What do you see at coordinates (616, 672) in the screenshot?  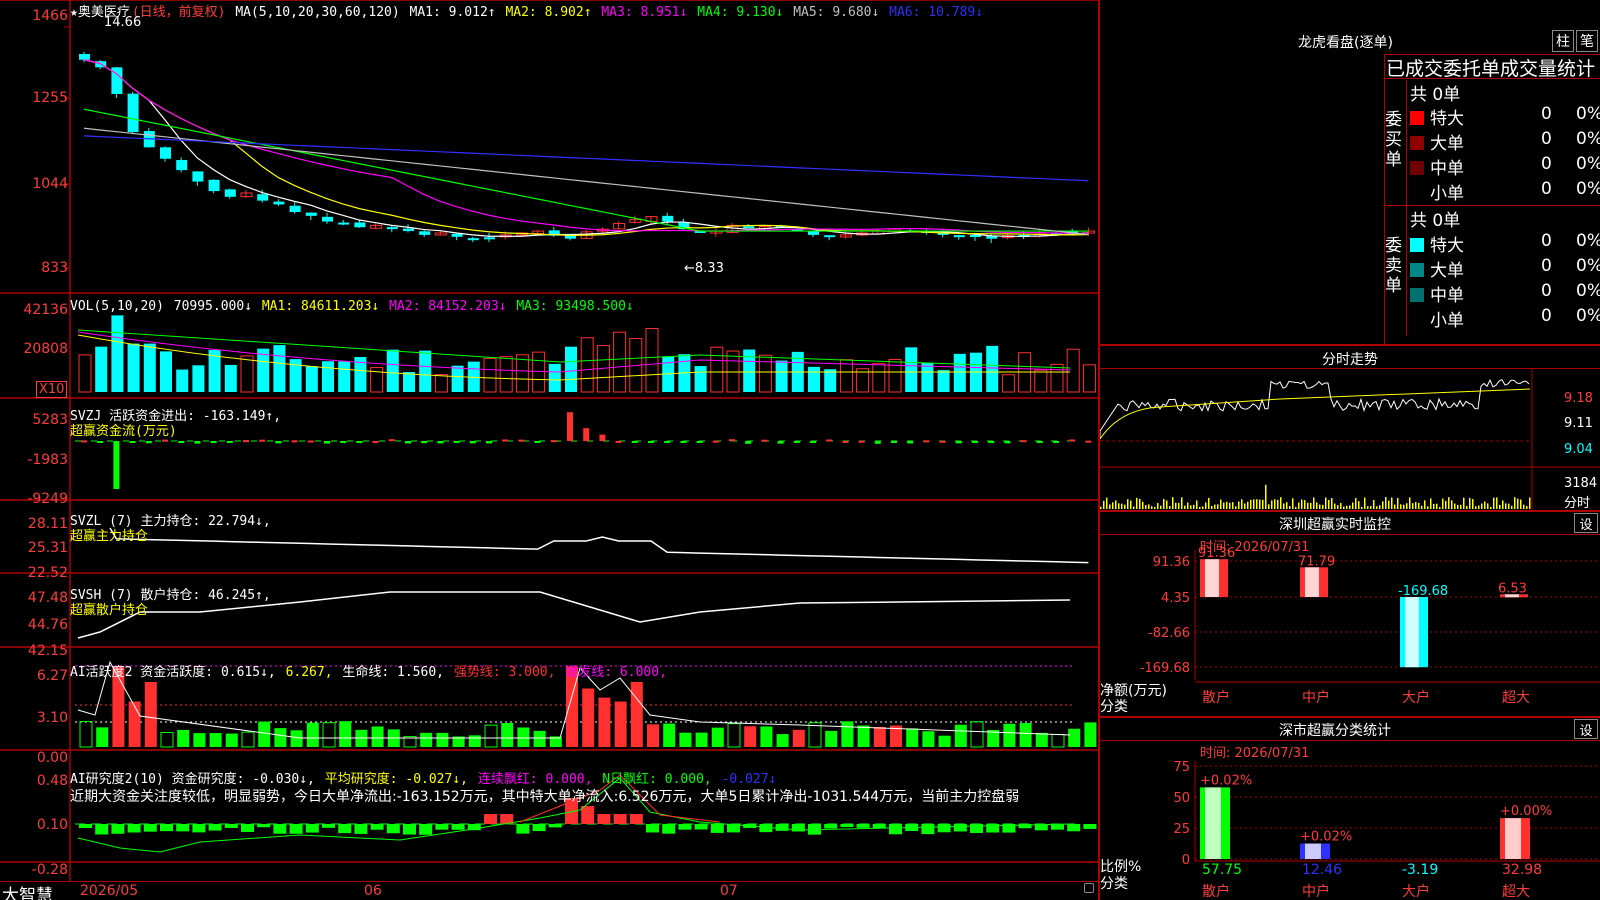 I see `ai1-item: 爆发线: 6.000,` at bounding box center [616, 672].